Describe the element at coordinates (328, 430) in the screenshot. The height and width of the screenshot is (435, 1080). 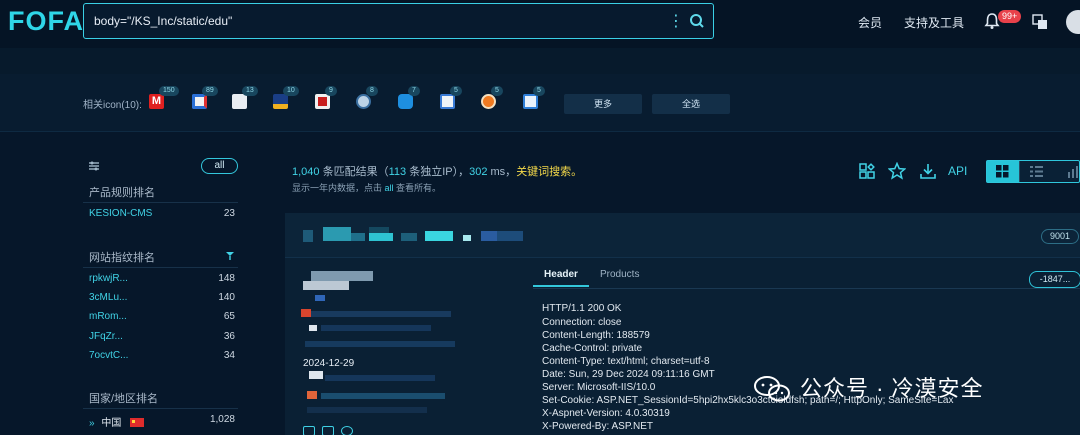
I see `calendar-icon` at that location.